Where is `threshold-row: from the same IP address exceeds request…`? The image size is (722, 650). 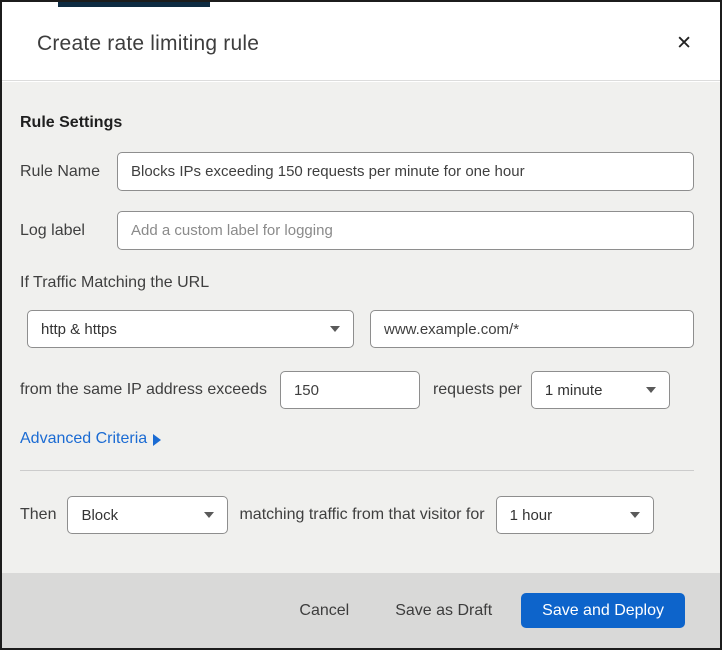
threshold-row: from the same IP address exceeds request… is located at coordinates (357, 390).